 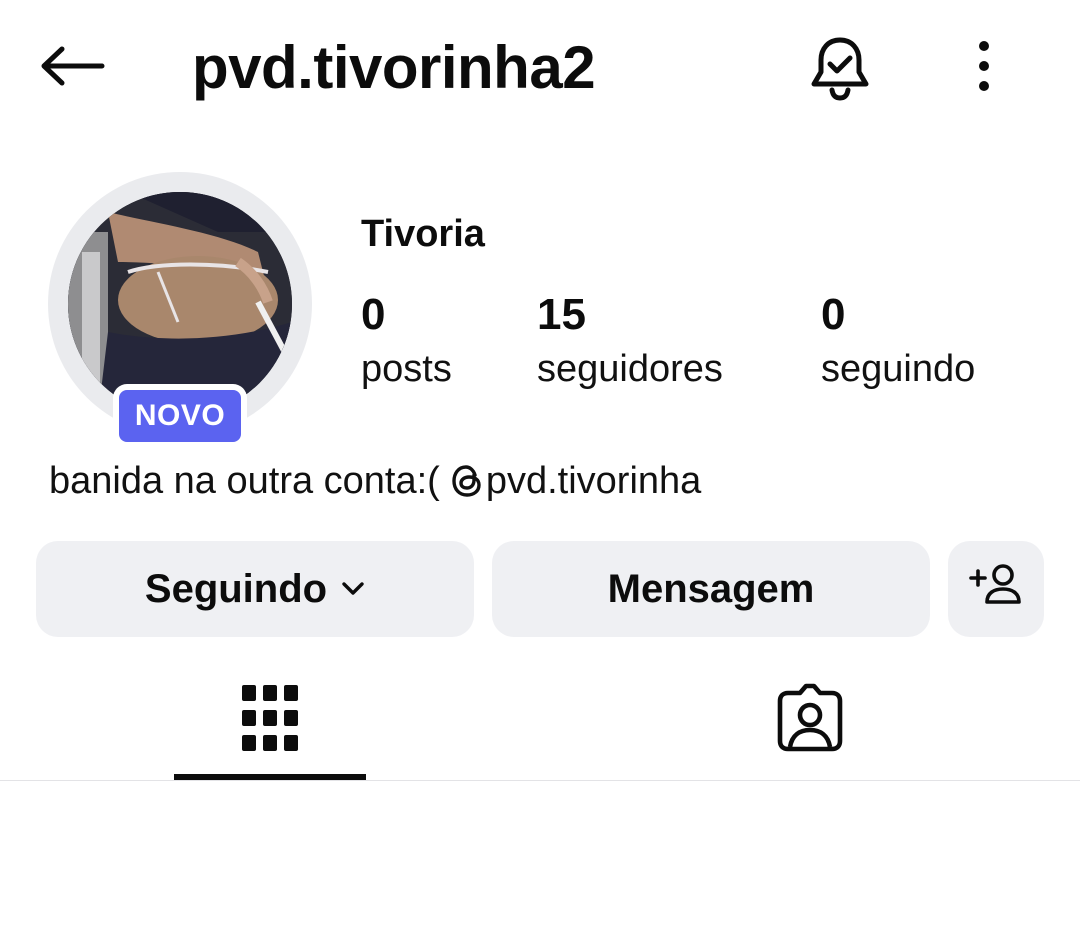 I want to click on tagged-person-icon, so click(x=810, y=720).